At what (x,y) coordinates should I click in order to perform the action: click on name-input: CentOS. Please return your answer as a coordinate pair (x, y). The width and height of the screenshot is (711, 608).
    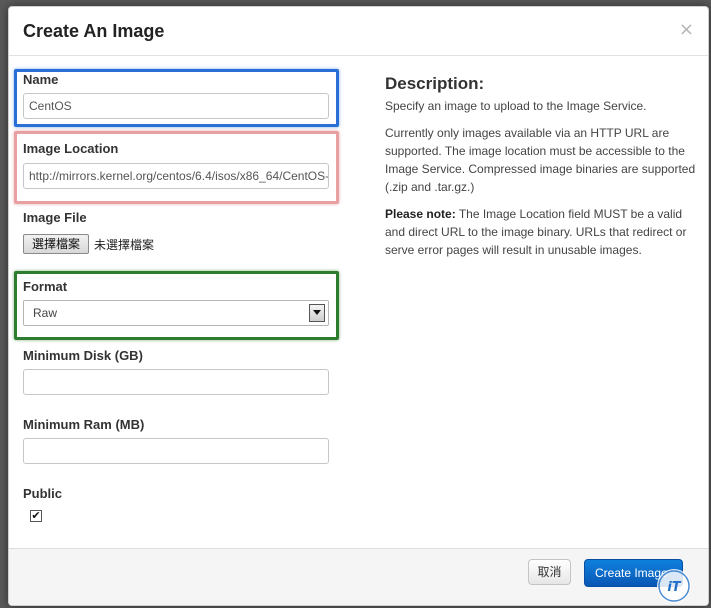
    Looking at the image, I should click on (176, 106).